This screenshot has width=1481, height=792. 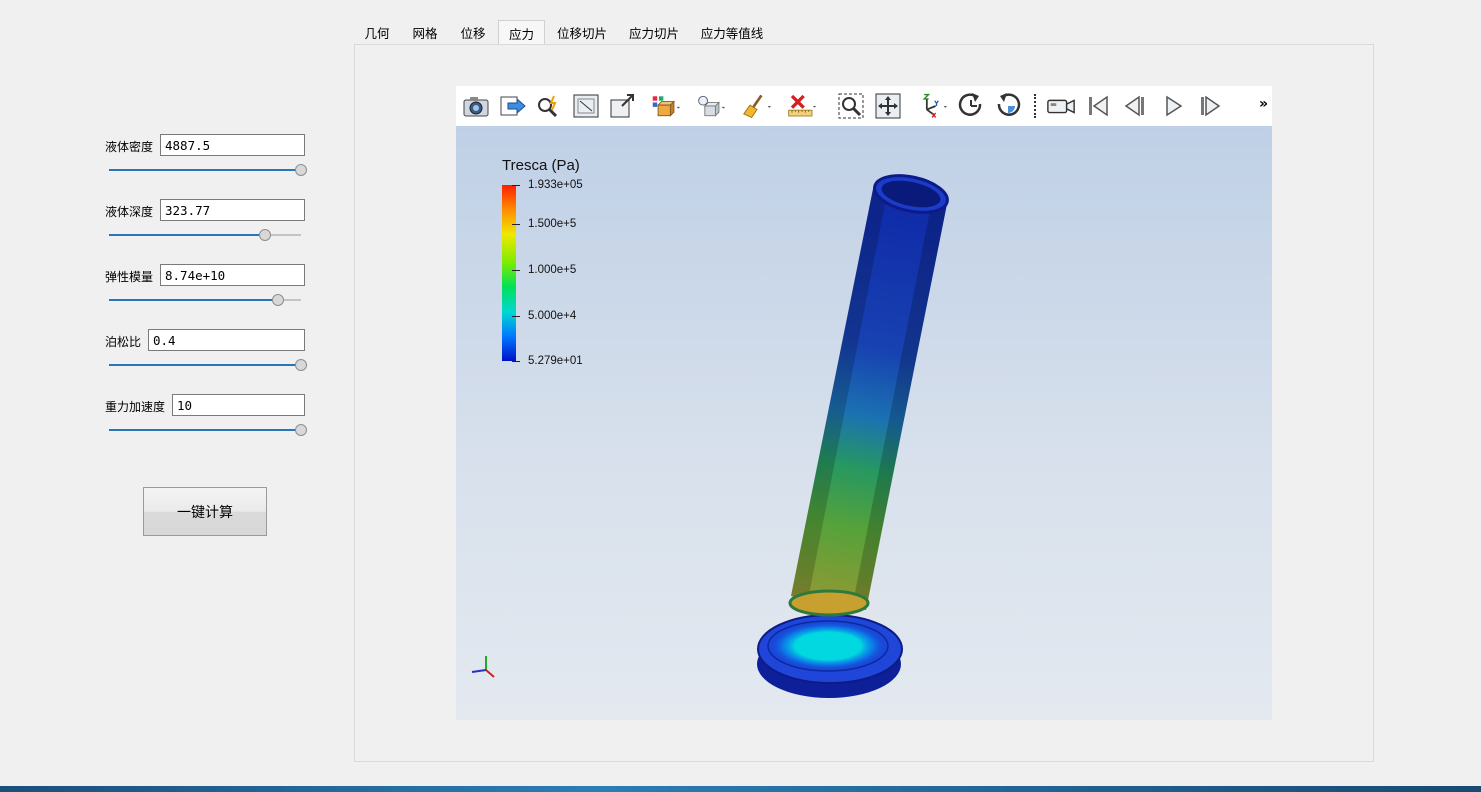 I want to click on legend-label: 5.000e+4, so click(x=552, y=316).